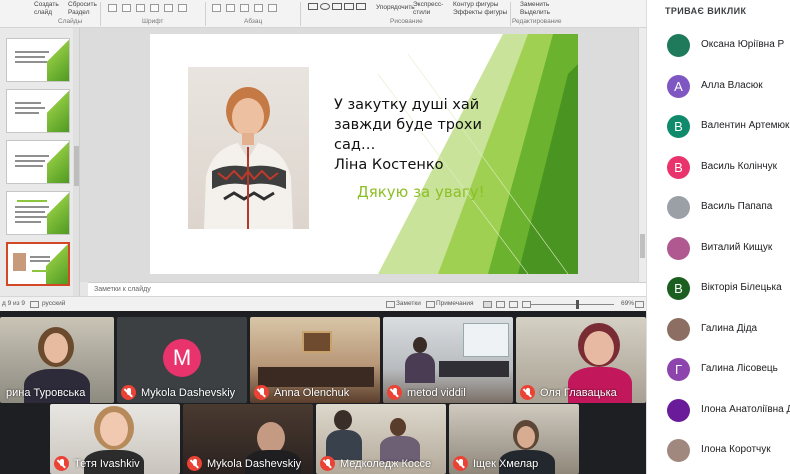  What do you see at coordinates (718, 87) in the screenshot?
I see `participant-row: А Алла Власюк` at bounding box center [718, 87].